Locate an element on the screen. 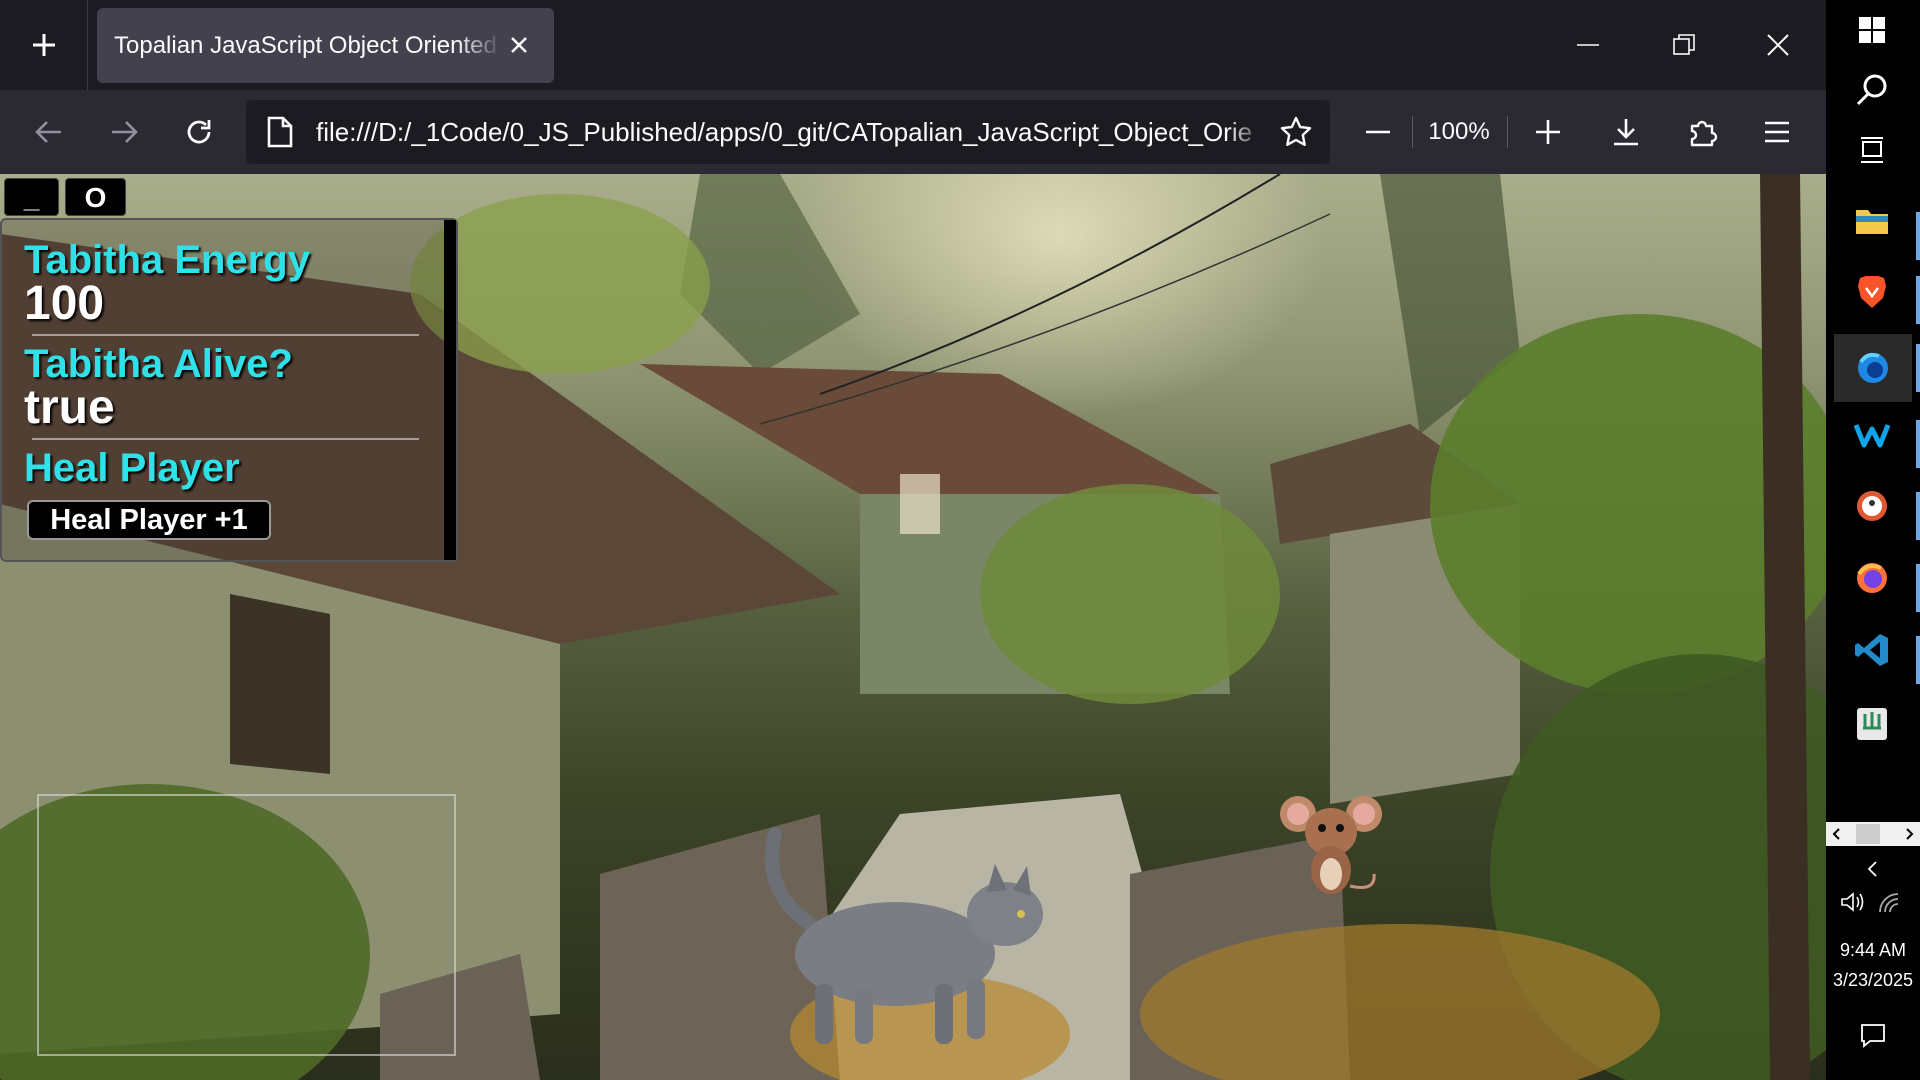 This screenshot has height=1080, width=1920. download-icon is located at coordinates (1626, 132).